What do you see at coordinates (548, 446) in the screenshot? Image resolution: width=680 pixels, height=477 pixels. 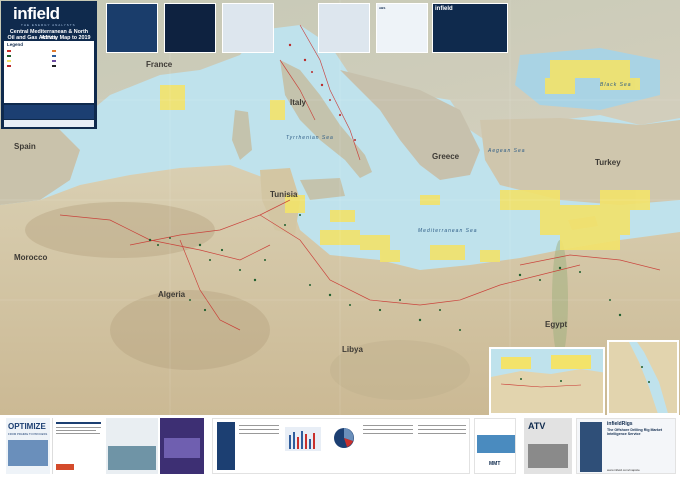 I see `footer-ad-atv: ATV` at bounding box center [548, 446].